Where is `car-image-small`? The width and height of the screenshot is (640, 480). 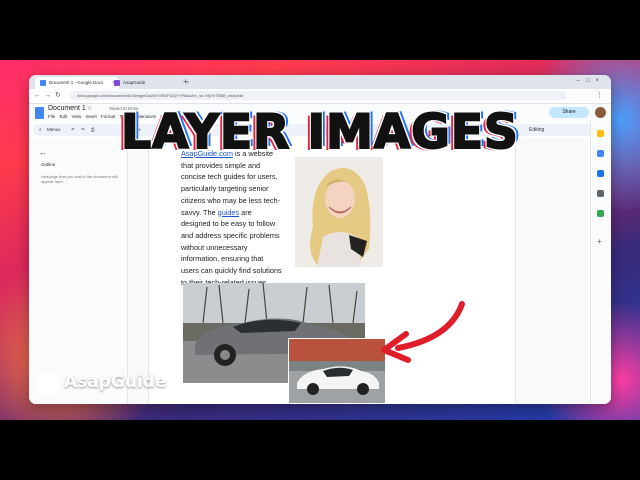
car-image-small is located at coordinates (337, 371).